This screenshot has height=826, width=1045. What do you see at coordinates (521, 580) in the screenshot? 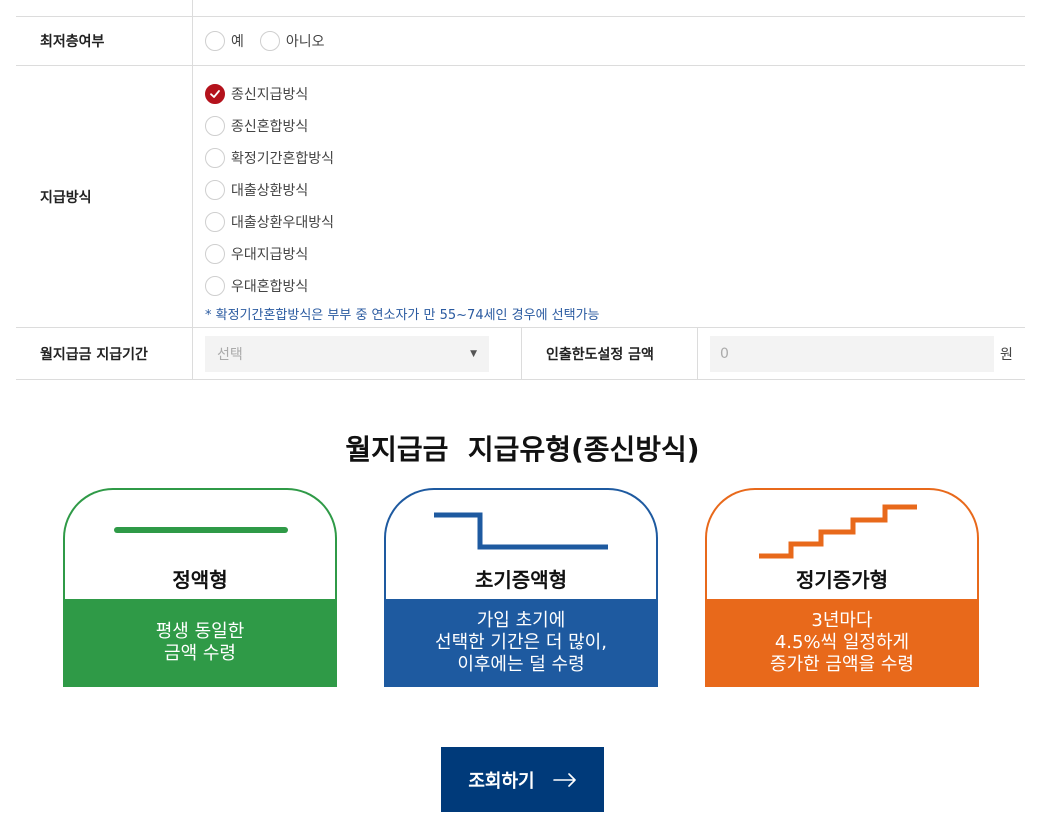
I see `card-title: 초기증액형` at bounding box center [521, 580].